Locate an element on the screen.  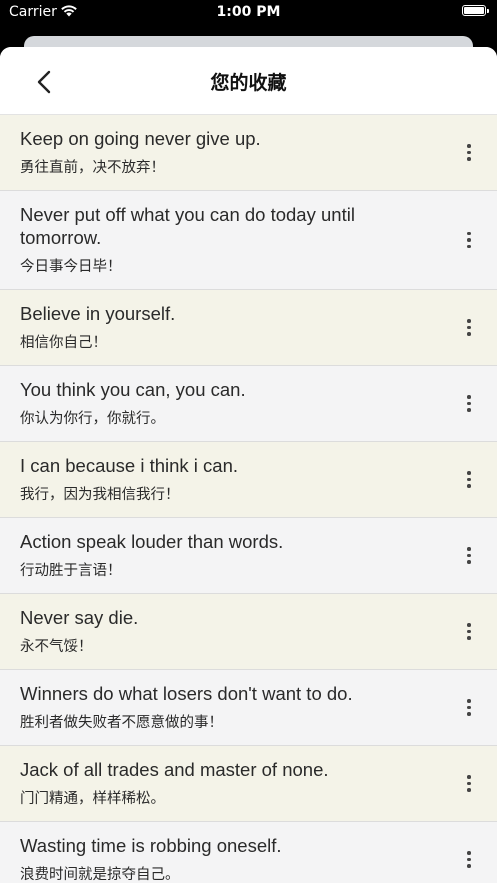
list-item: Never say die. 永不气馁！ is located at coordinates (248, 632).